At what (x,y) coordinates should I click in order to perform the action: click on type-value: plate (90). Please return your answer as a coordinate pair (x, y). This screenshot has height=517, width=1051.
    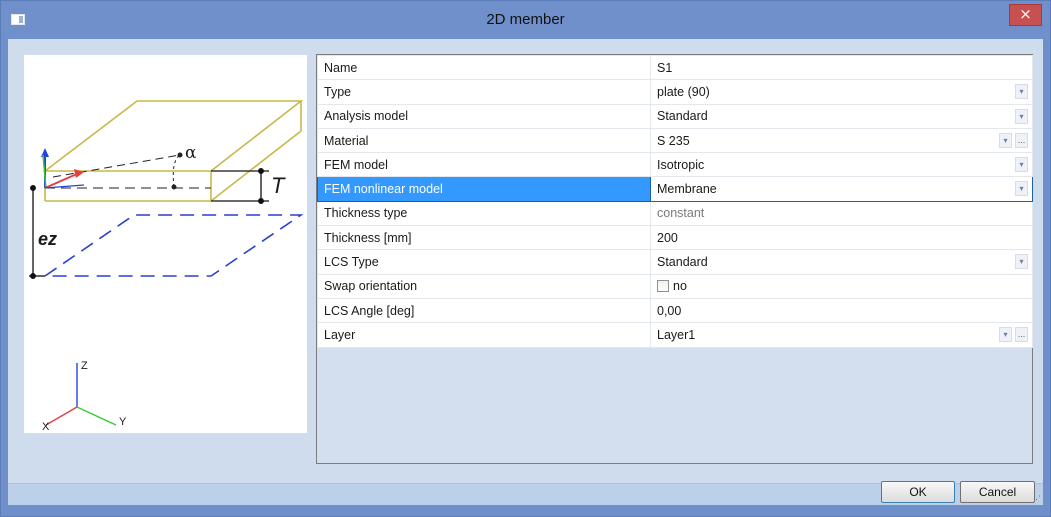
    Looking at the image, I should click on (683, 91).